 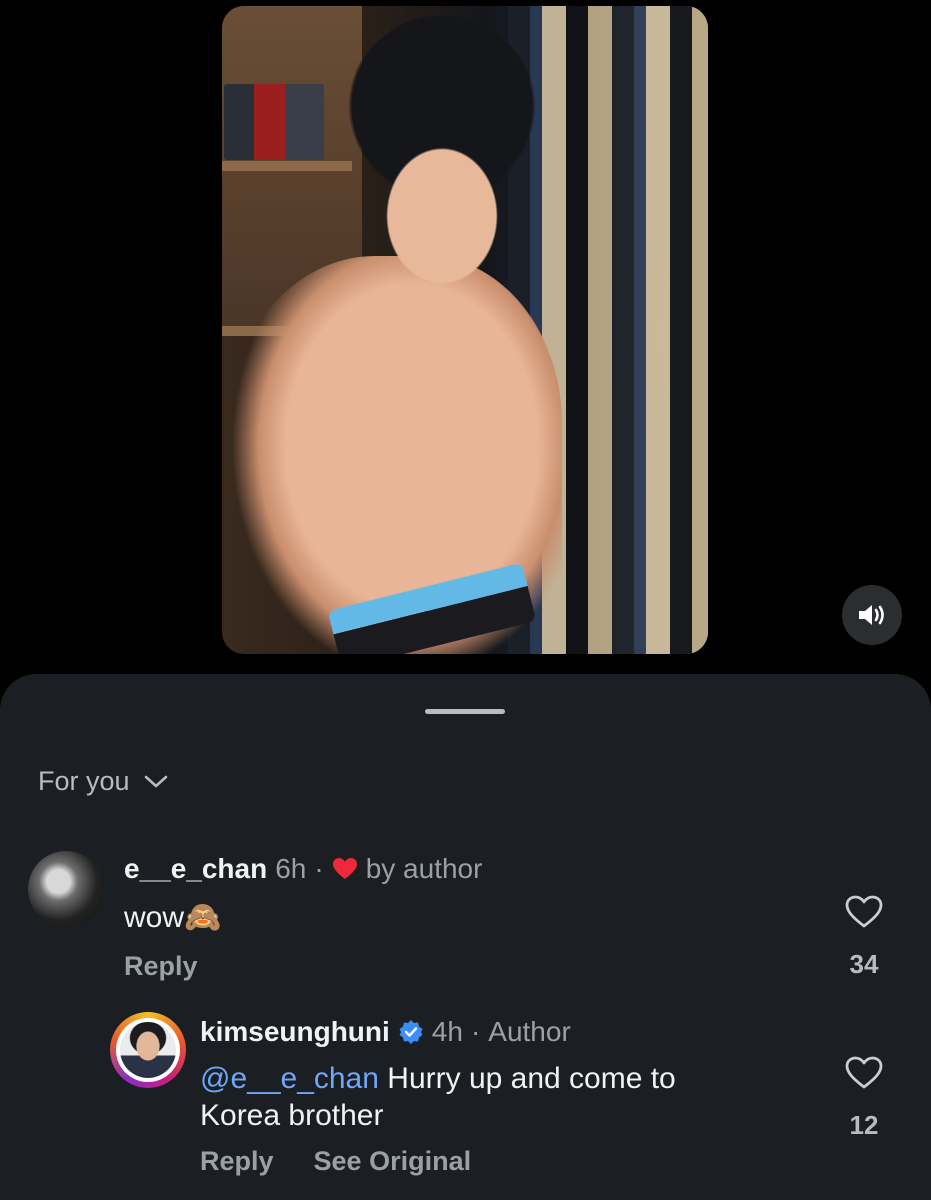 I want to click on comment-username: kimseunghuni, so click(x=295, y=1032).